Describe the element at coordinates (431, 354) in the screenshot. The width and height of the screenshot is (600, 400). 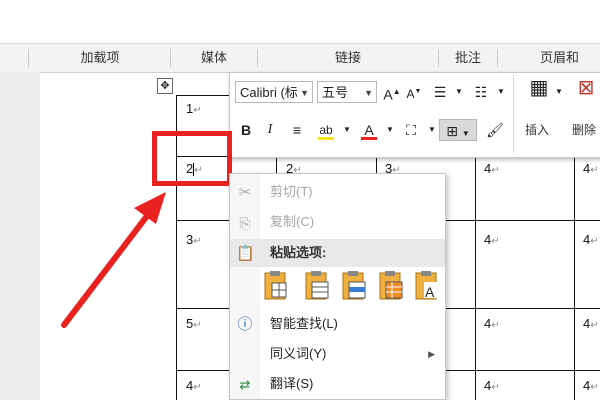
I see `chevron-right-icon: ▶` at that location.